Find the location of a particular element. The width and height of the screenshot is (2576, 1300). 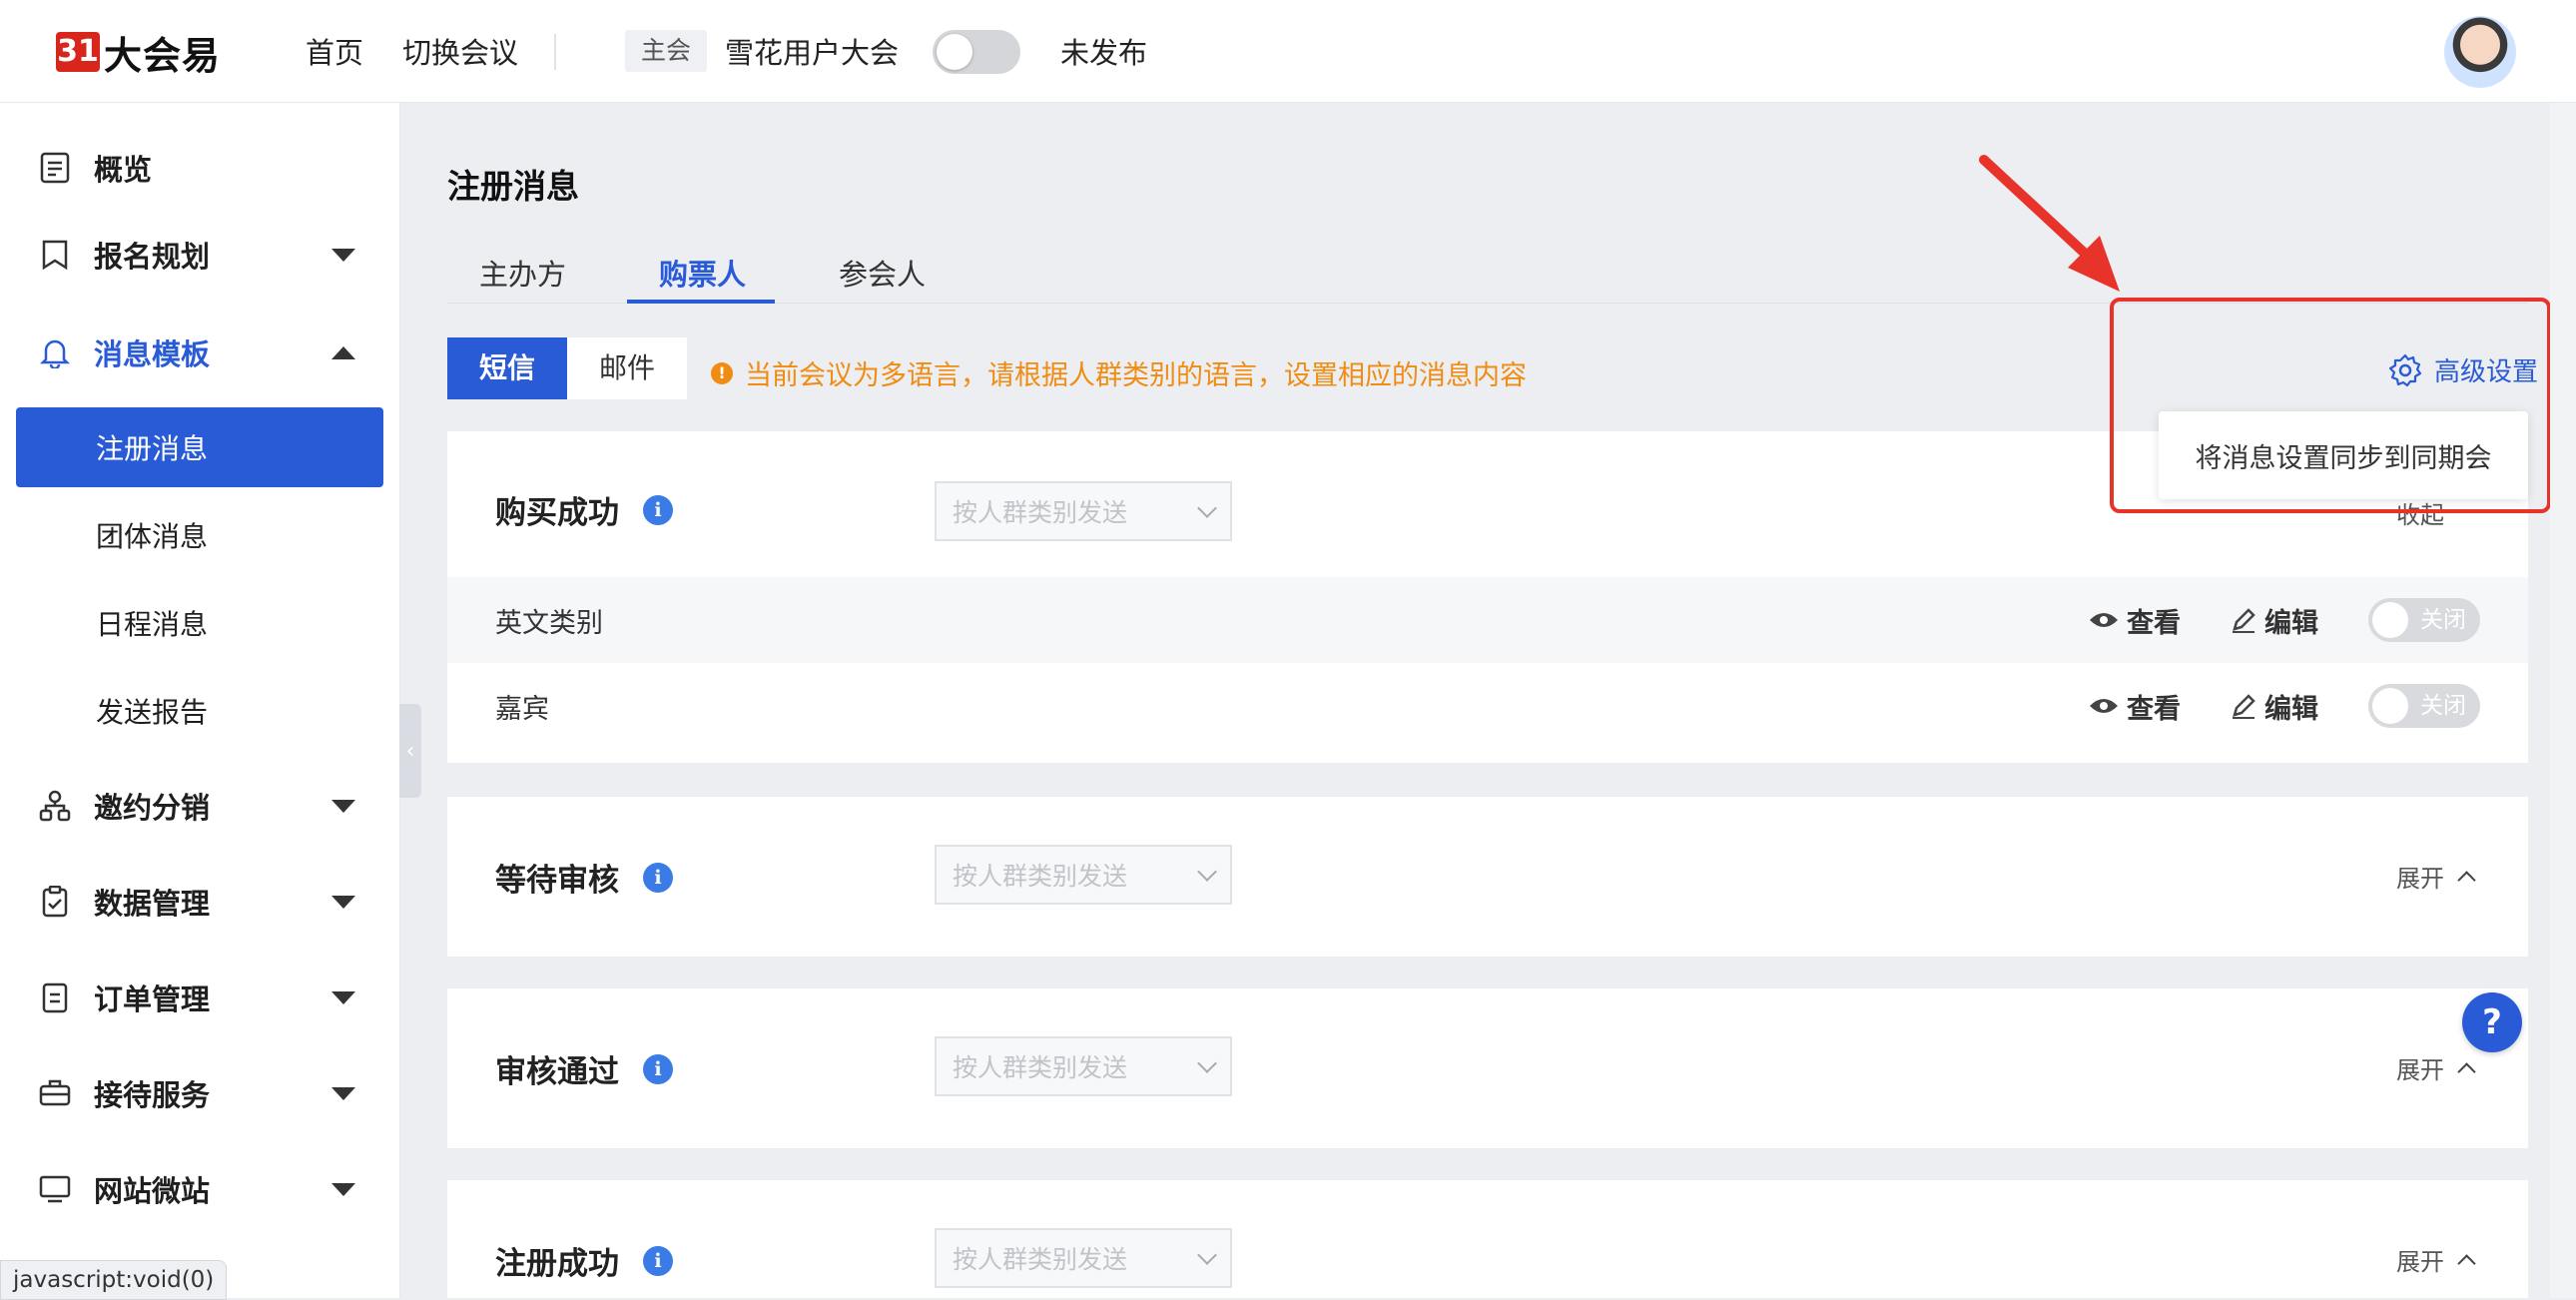

sidebar-item-label: 消息模板 is located at coordinates (152, 354).